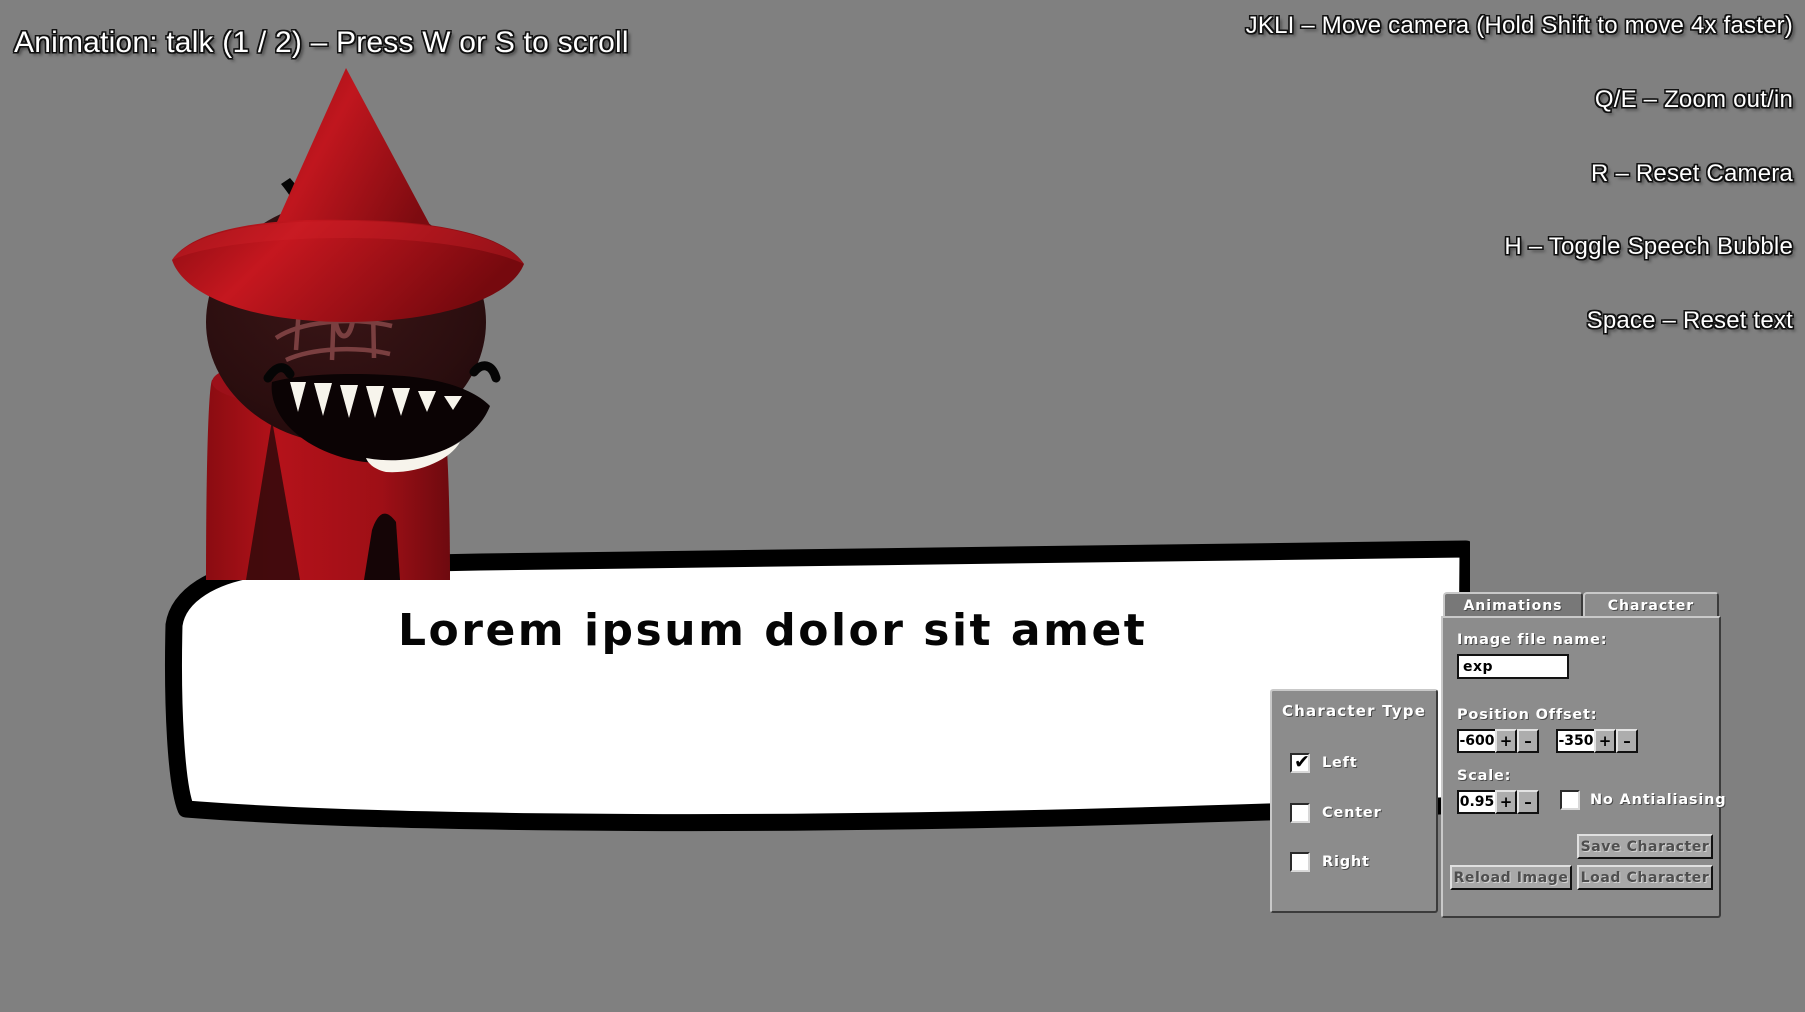 The image size is (1805, 1012). I want to click on no-antialiasing-label: No Antialiasing, so click(1658, 800).